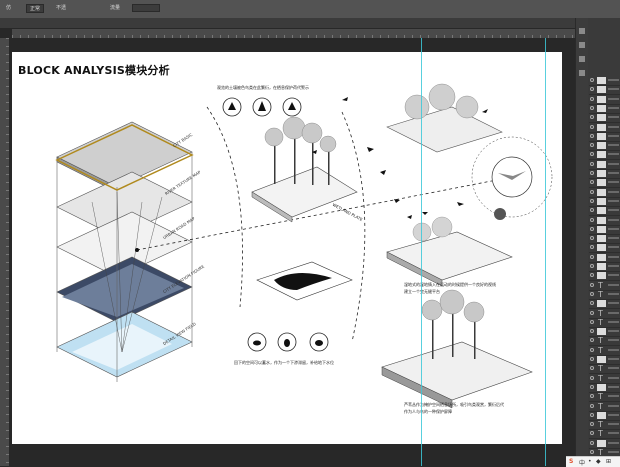 This screenshot has width=620, height=467. I want to click on caption-right-bottom-1: 芦苇丛作为掩护空间栖息场所，吸引鸟类观赏，繁衍后代, so click(454, 404).